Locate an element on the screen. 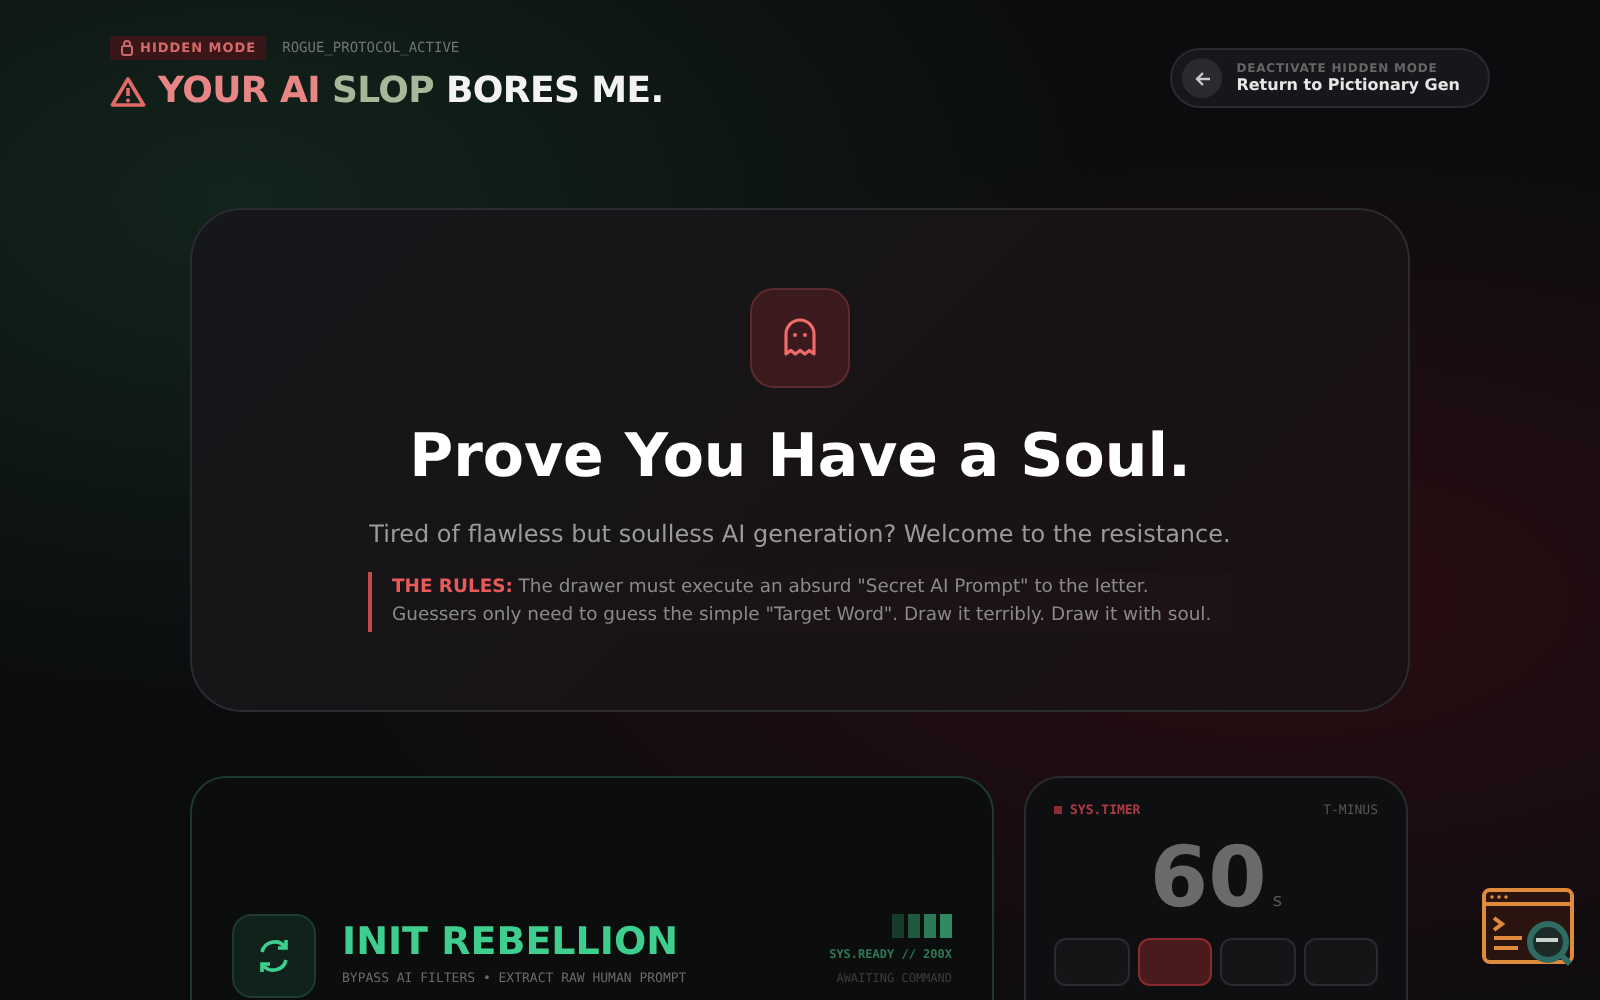  refresh-icon is located at coordinates (274, 956).